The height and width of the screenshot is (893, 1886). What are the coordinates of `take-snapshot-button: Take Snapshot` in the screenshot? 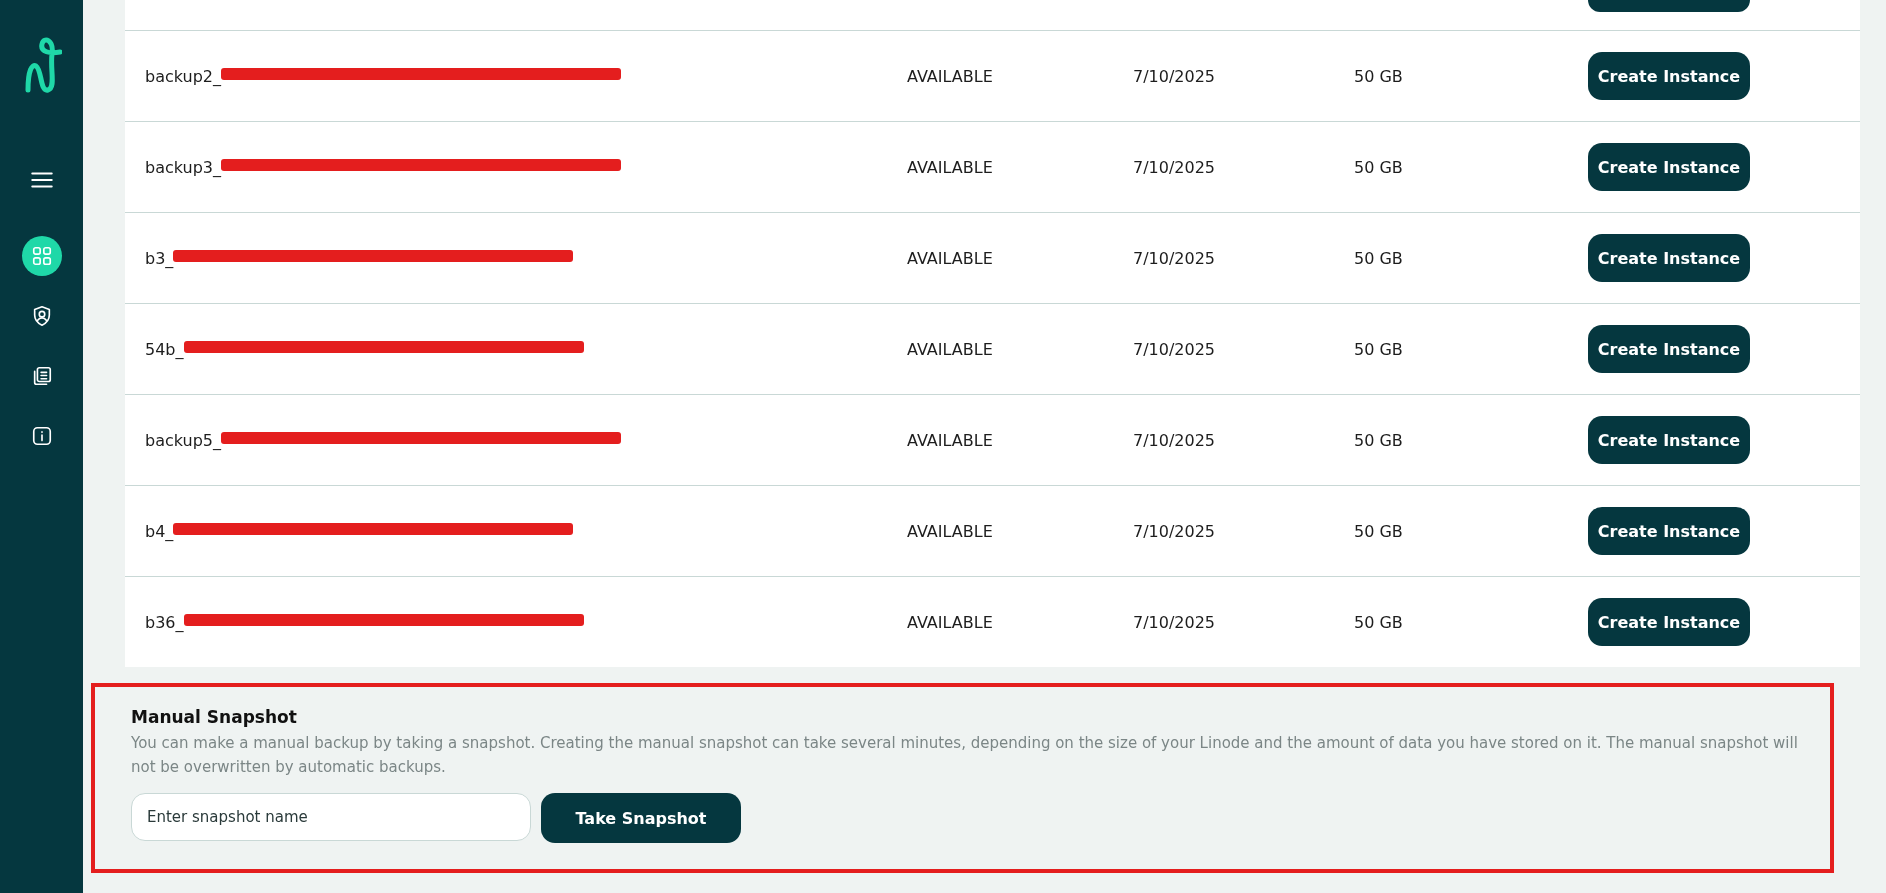 It's located at (641, 818).